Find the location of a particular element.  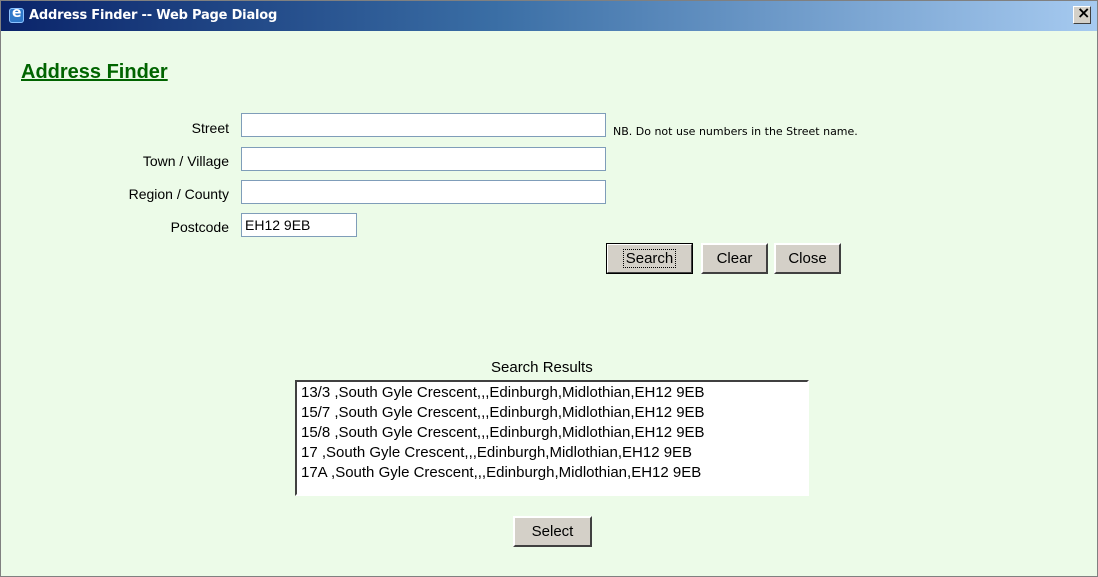

postcode-input is located at coordinates (299, 225).